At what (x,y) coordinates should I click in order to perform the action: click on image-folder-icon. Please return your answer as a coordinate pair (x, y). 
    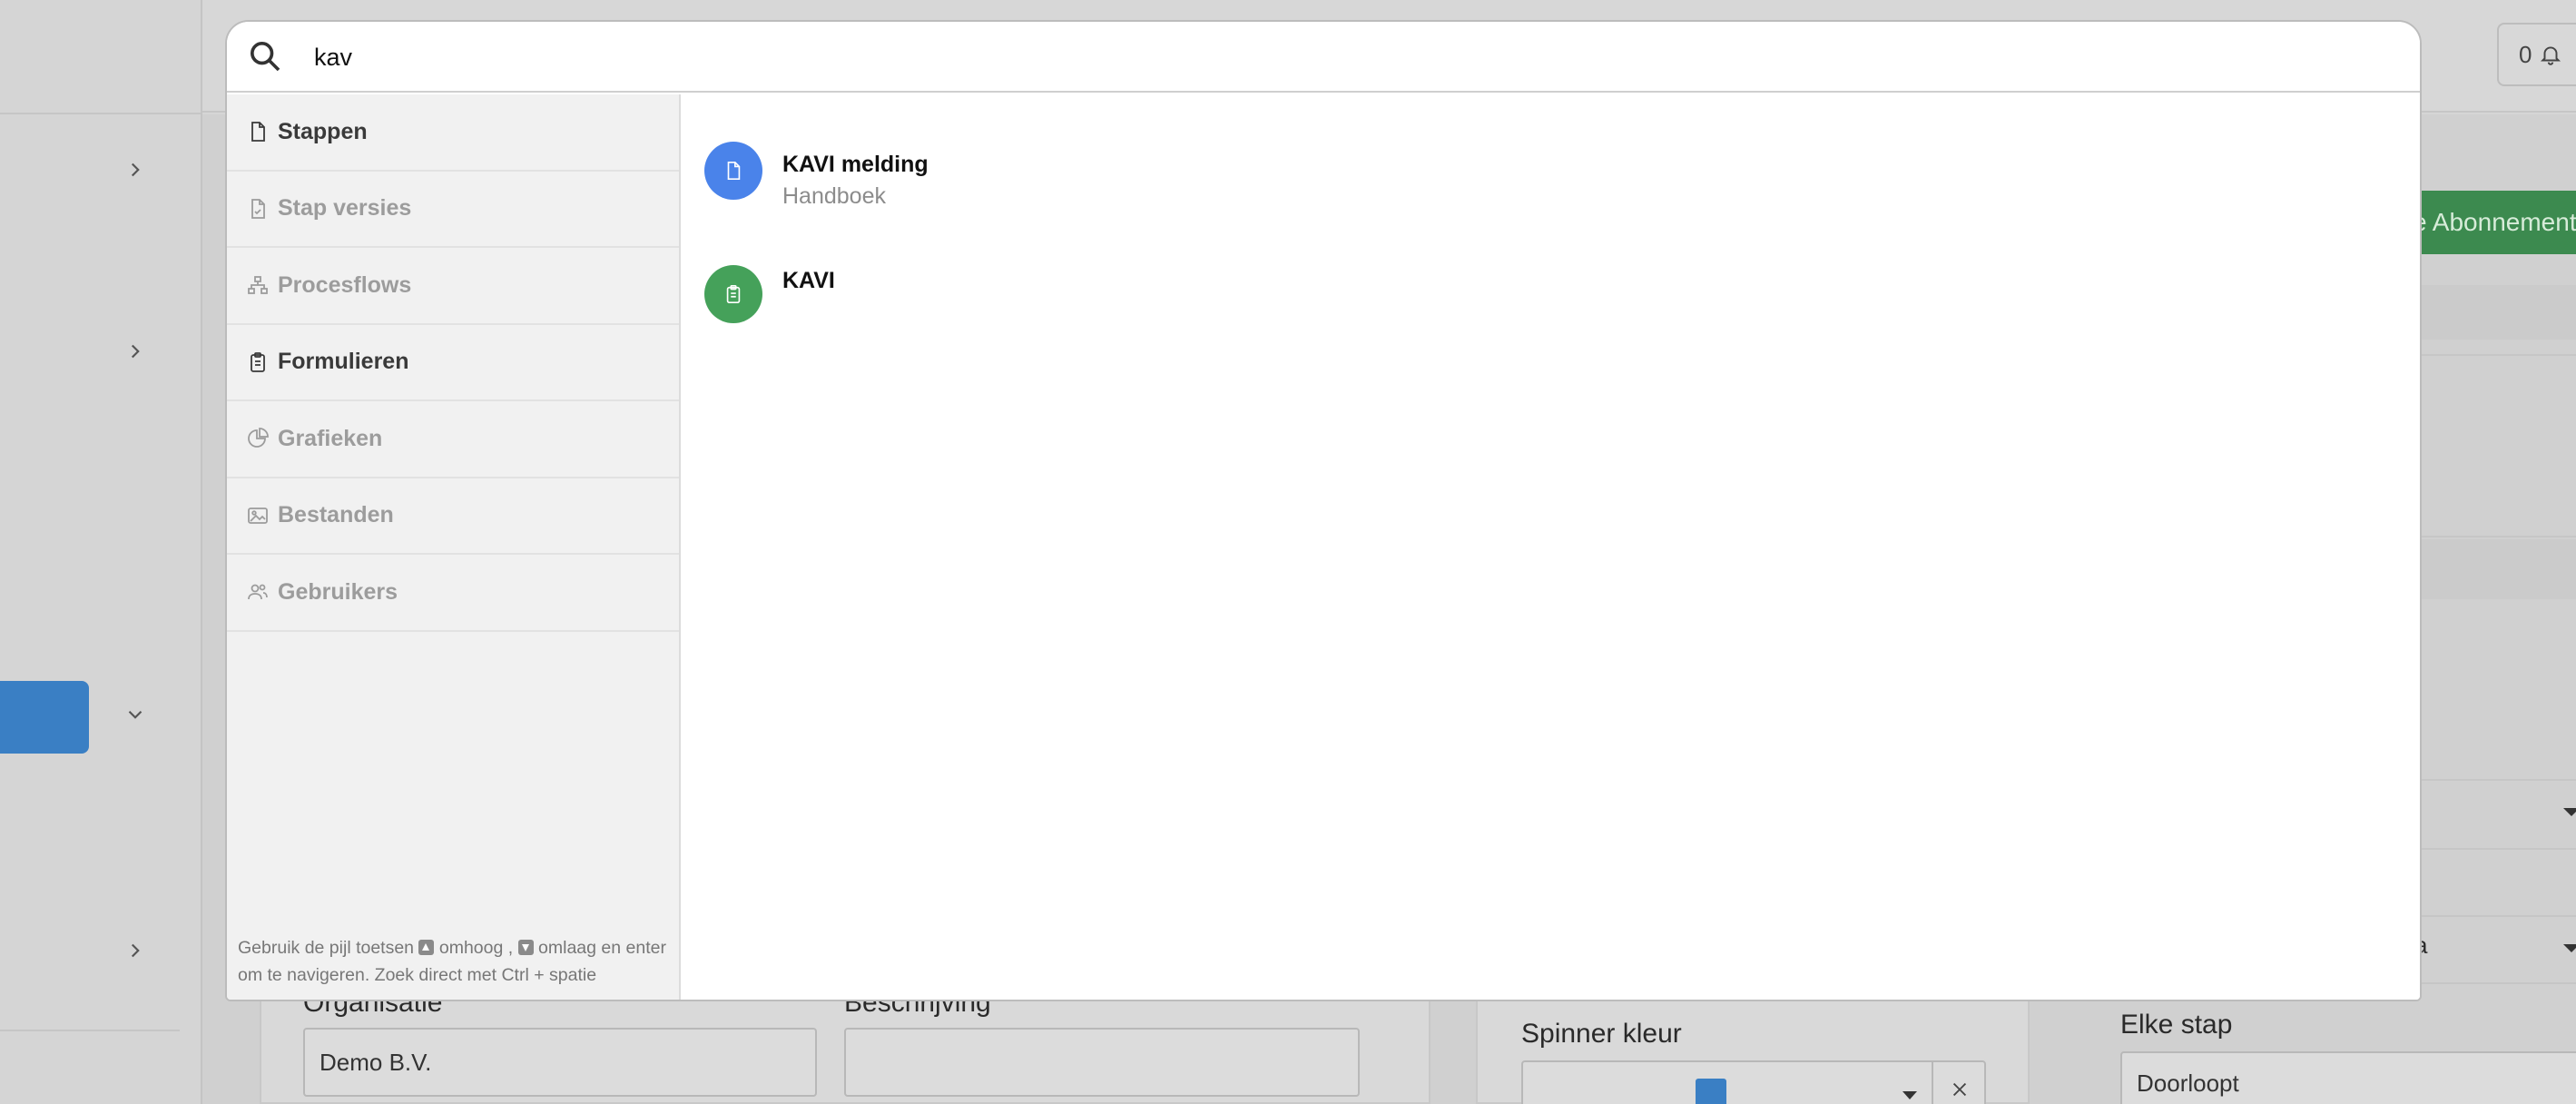
    Looking at the image, I should click on (258, 515).